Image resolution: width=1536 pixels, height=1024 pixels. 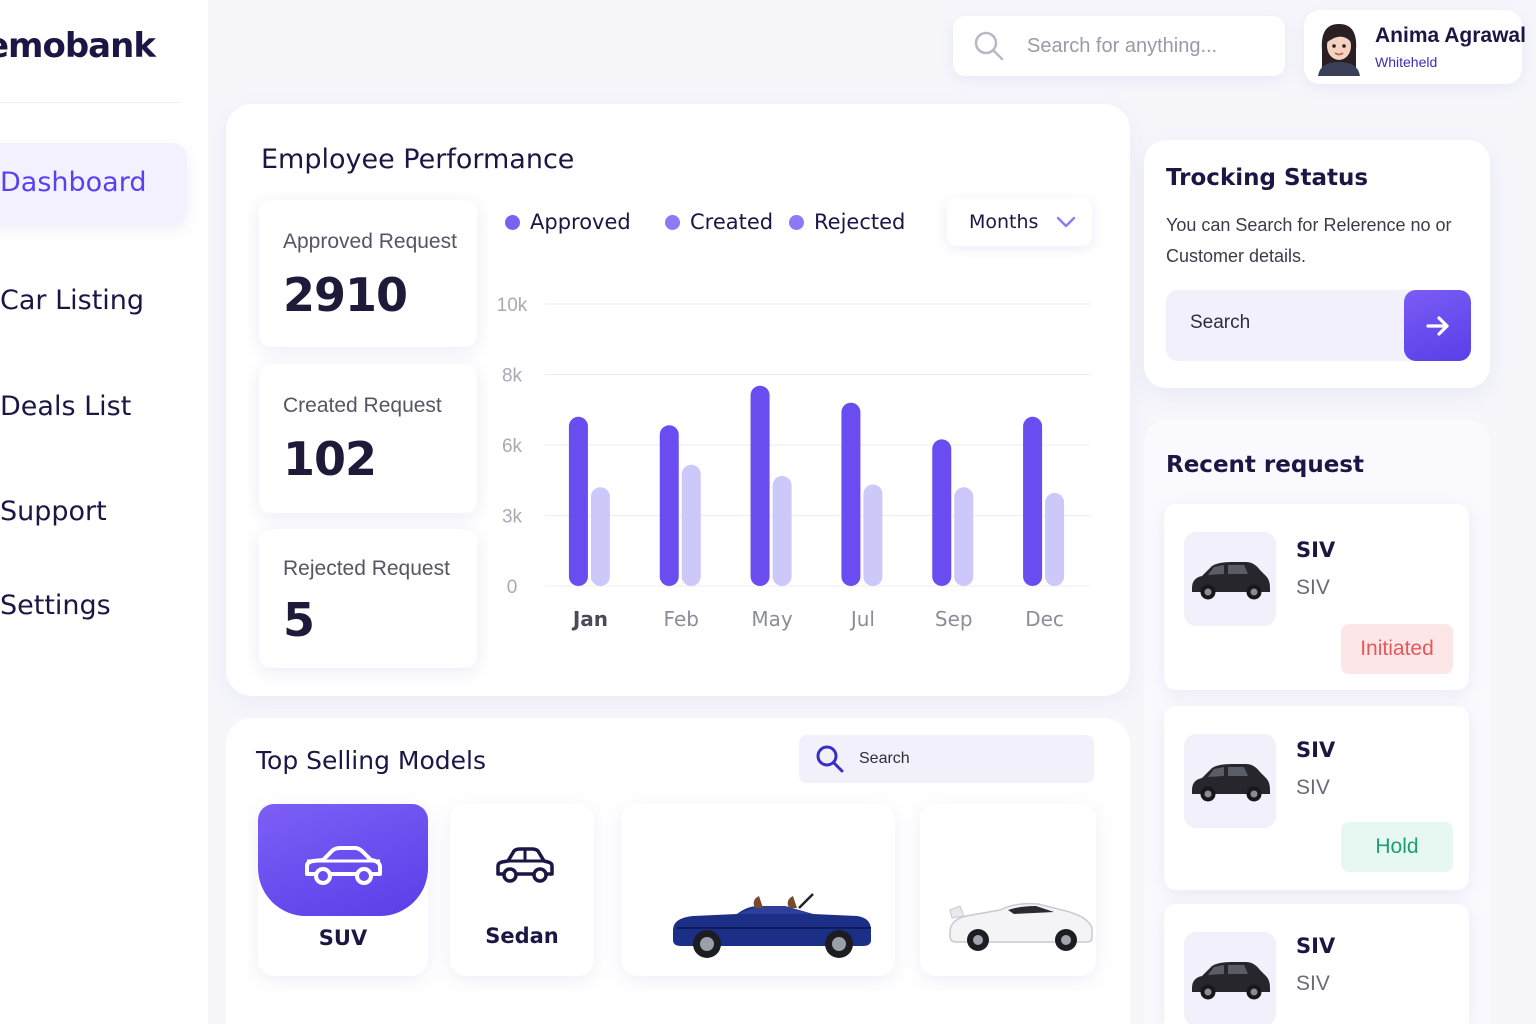 I want to click on x-tick-label: Jul, so click(x=862, y=619).